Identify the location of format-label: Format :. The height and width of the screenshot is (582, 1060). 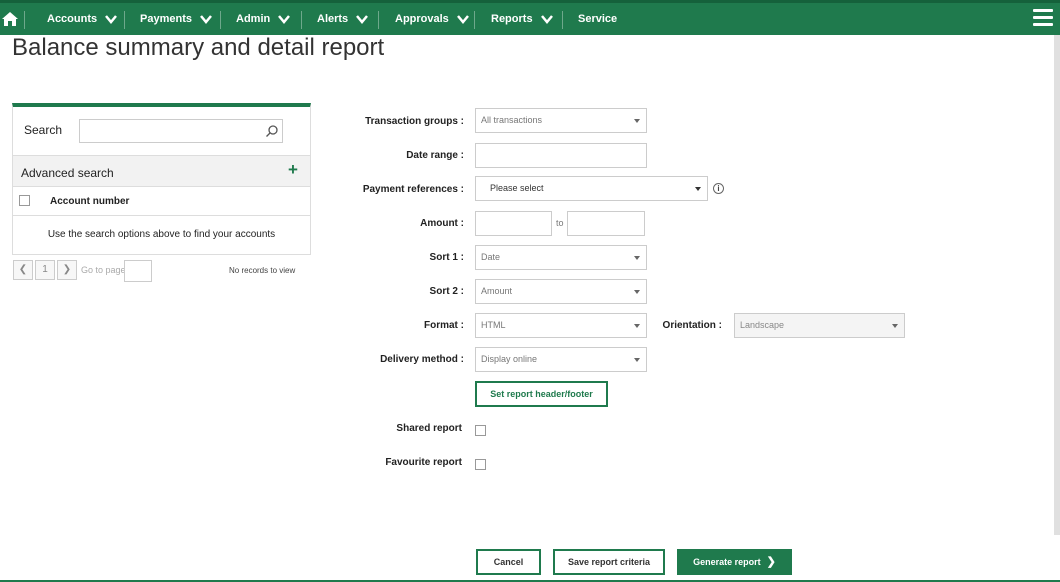
(444, 325).